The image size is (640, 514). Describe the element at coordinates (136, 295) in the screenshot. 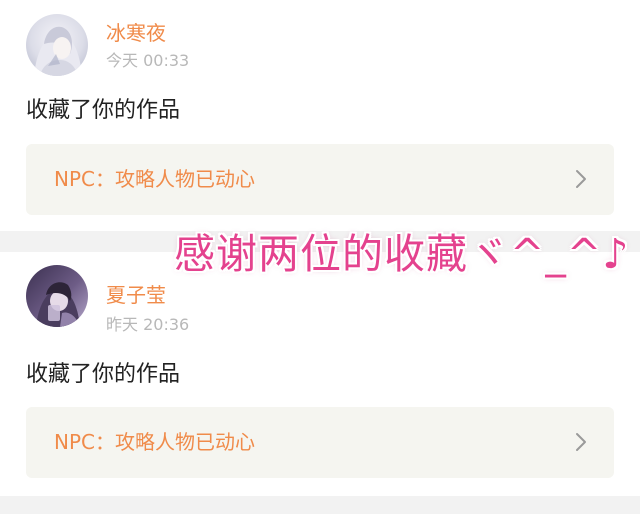

I see `username: 夏子莹` at that location.